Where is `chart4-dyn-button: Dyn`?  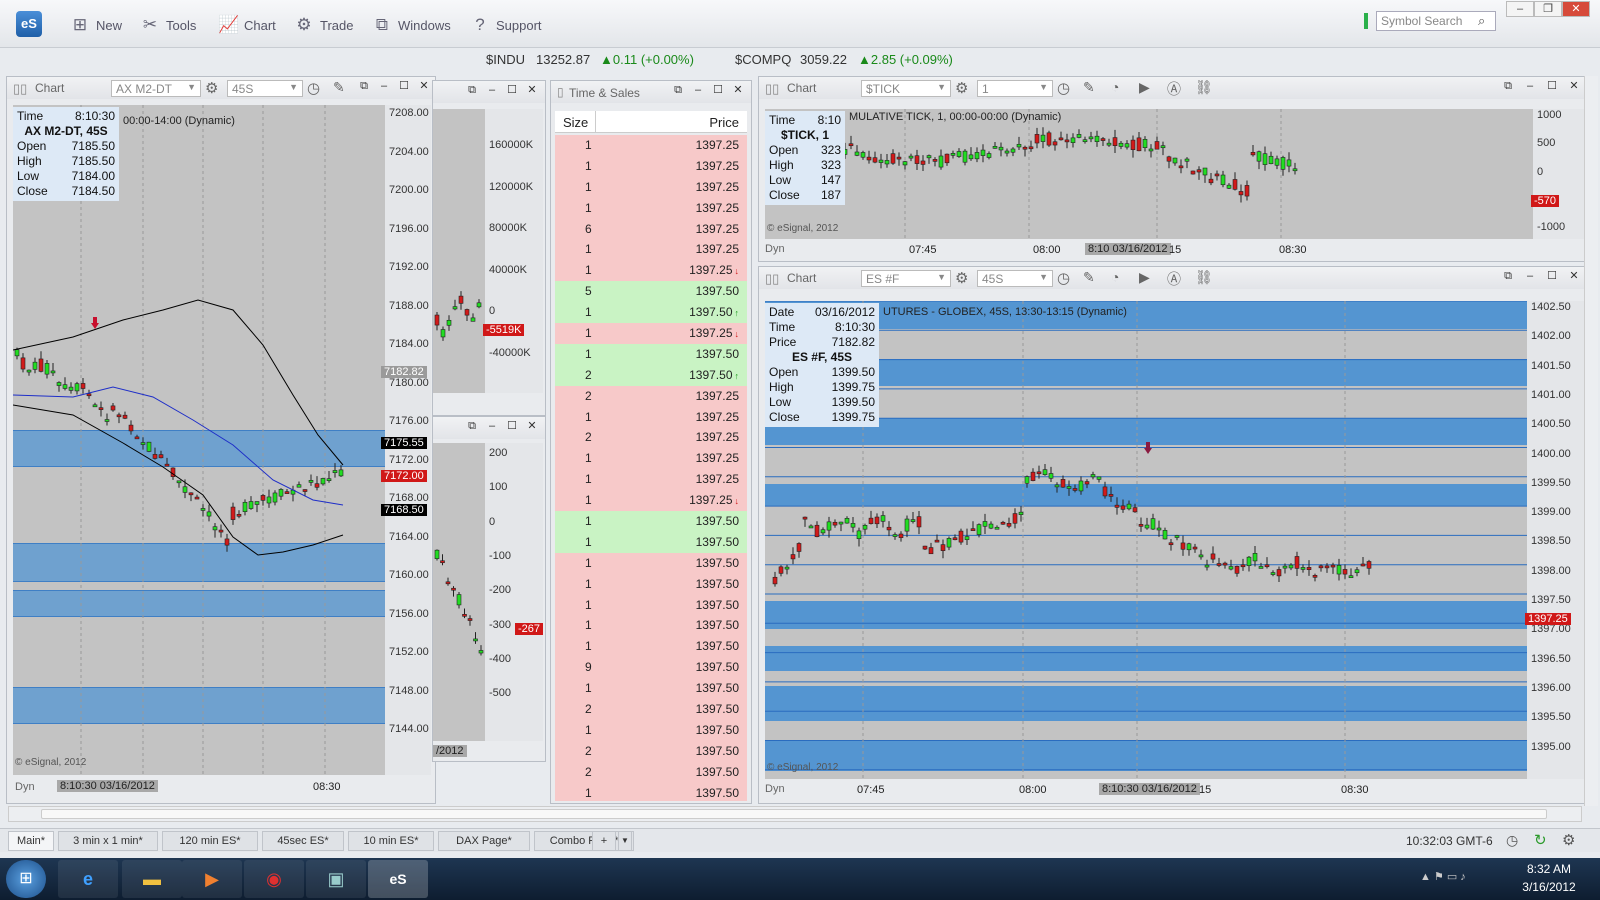
chart4-dyn-button: Dyn is located at coordinates (775, 249).